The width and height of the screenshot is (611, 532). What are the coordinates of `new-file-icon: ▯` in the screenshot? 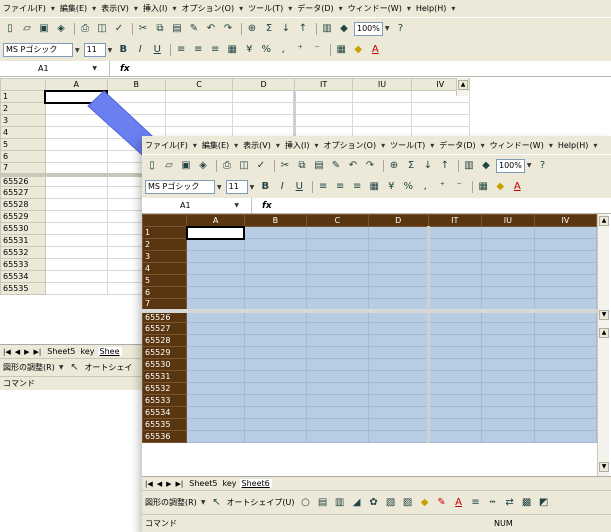 It's located at (152, 166).